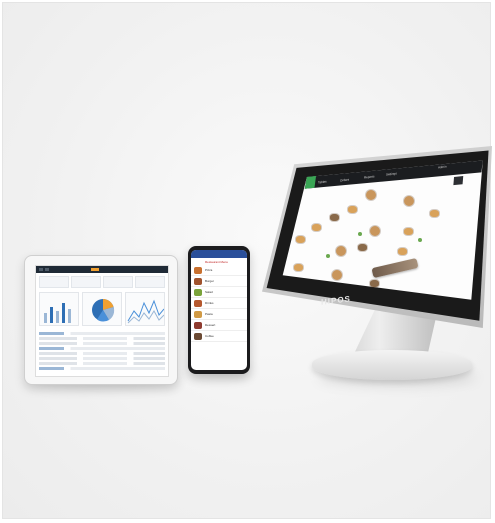  I want to click on menu-category-item: Dessert, so click(219, 325).